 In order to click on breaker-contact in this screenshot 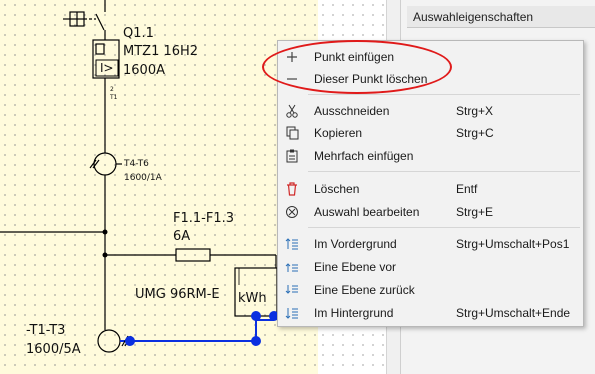, I will do `click(100, 22)`.